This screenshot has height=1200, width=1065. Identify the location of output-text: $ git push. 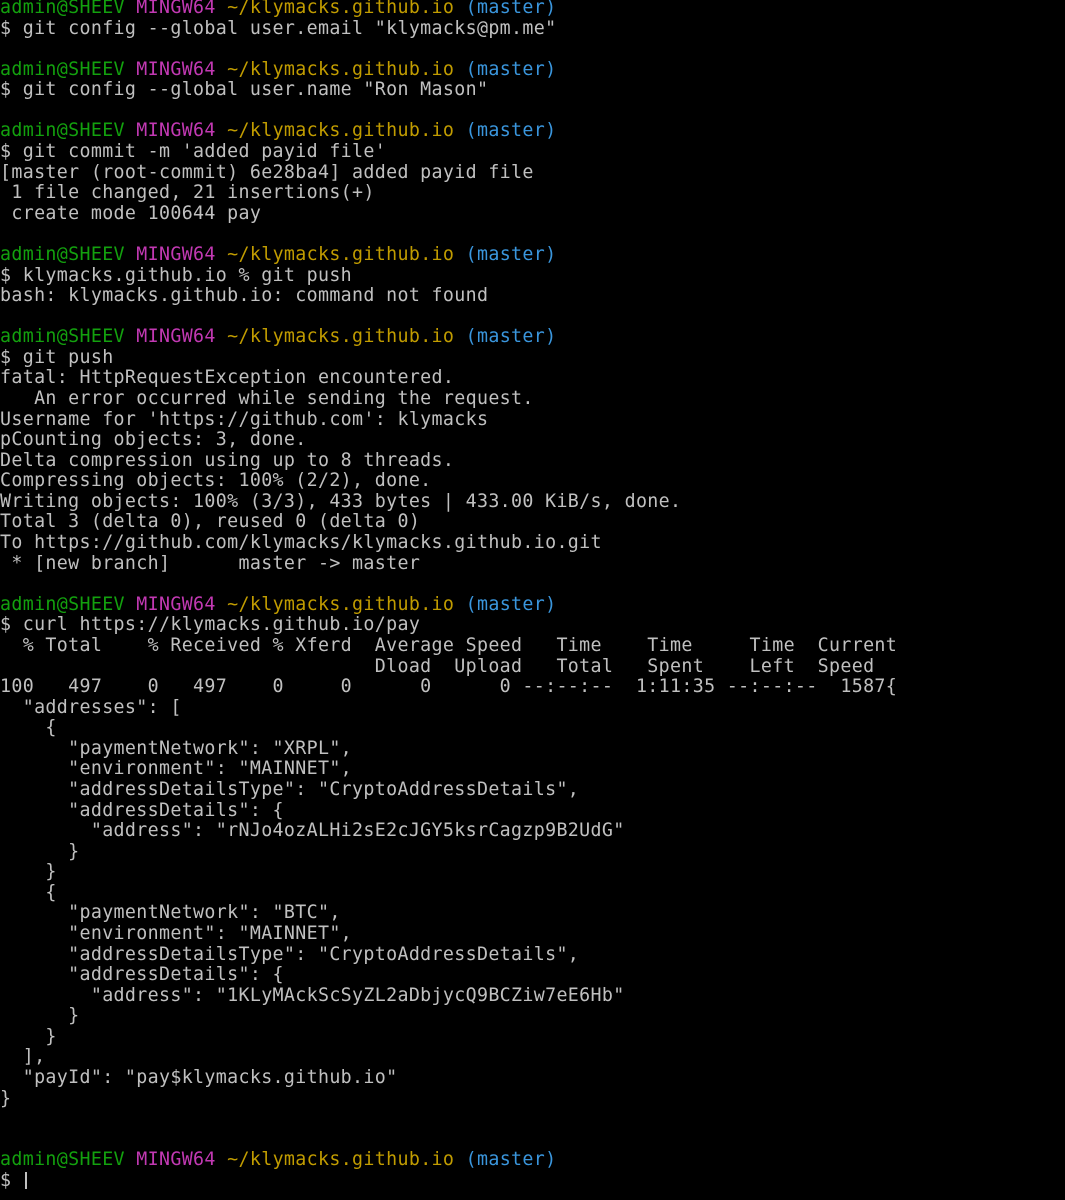
(57, 357).